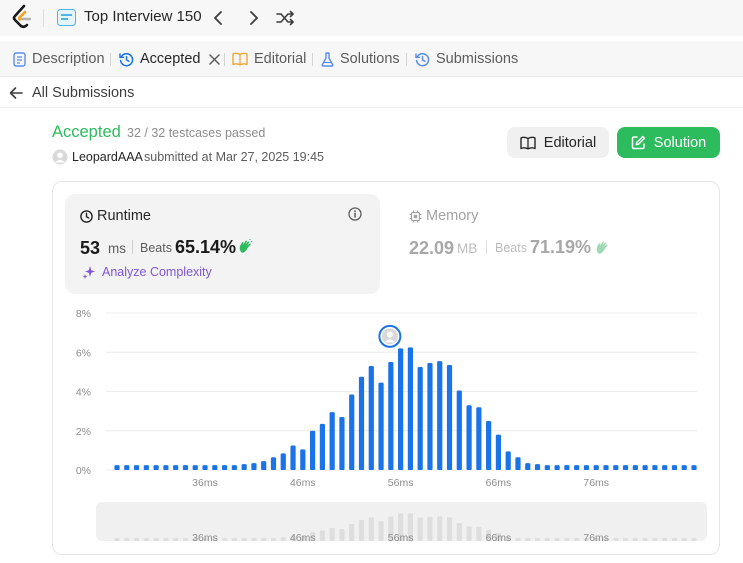 The width and height of the screenshot is (743, 563). I want to click on slider-tick-label: 46ms, so click(303, 538).